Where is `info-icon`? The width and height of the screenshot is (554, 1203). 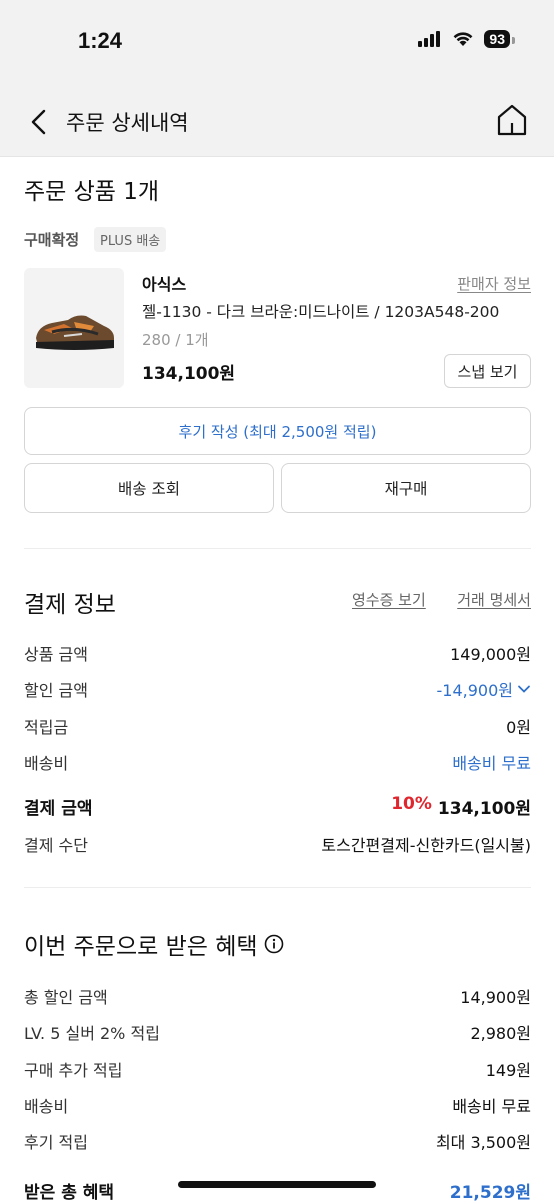
info-icon is located at coordinates (274, 944).